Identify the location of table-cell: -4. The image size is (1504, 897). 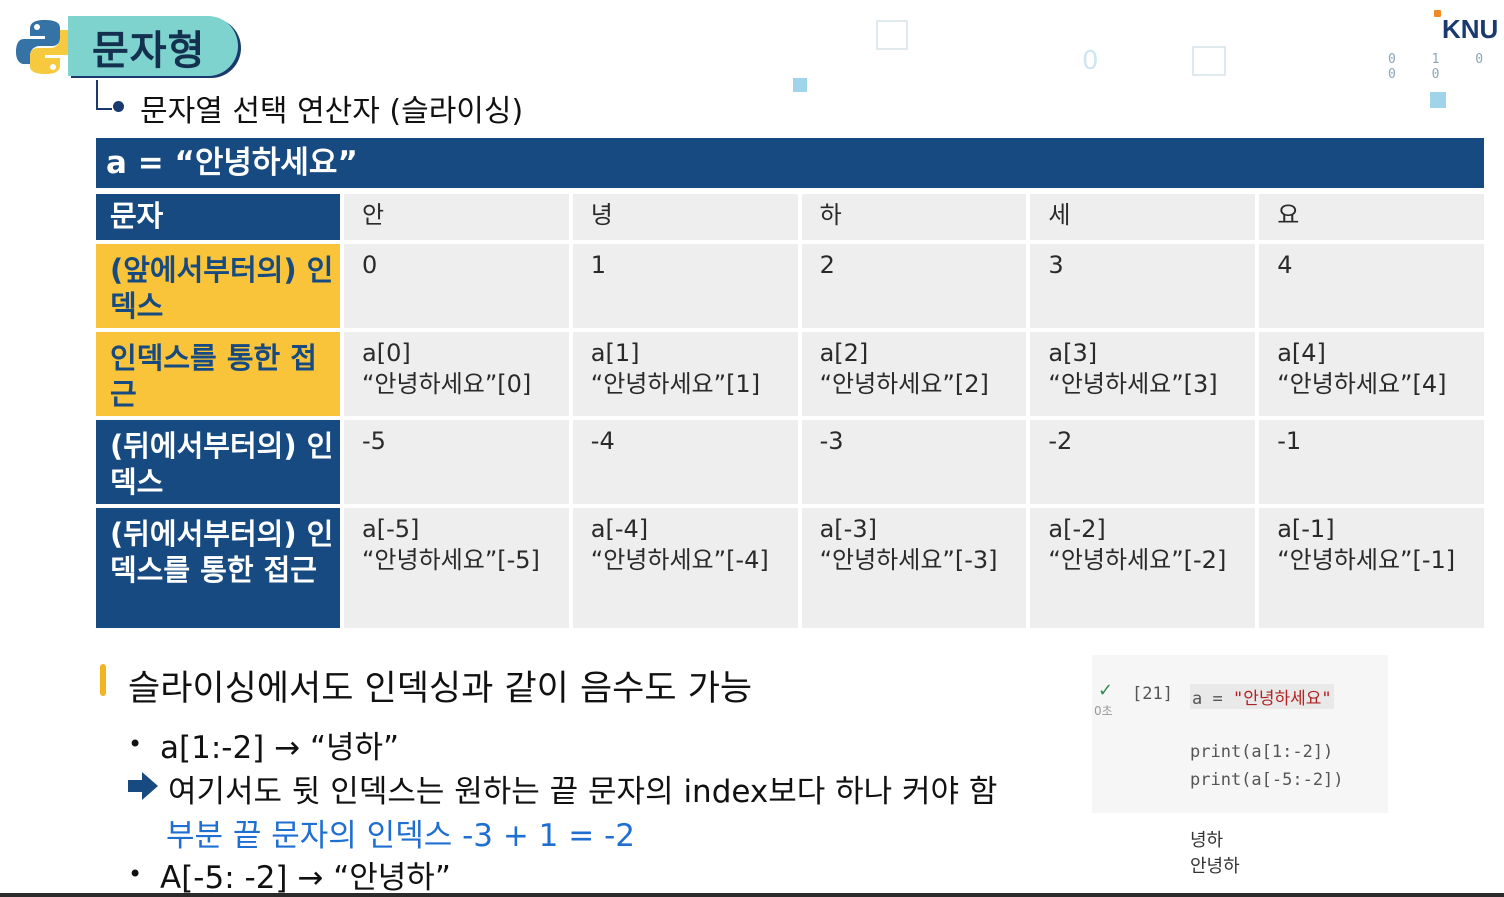
(685, 462).